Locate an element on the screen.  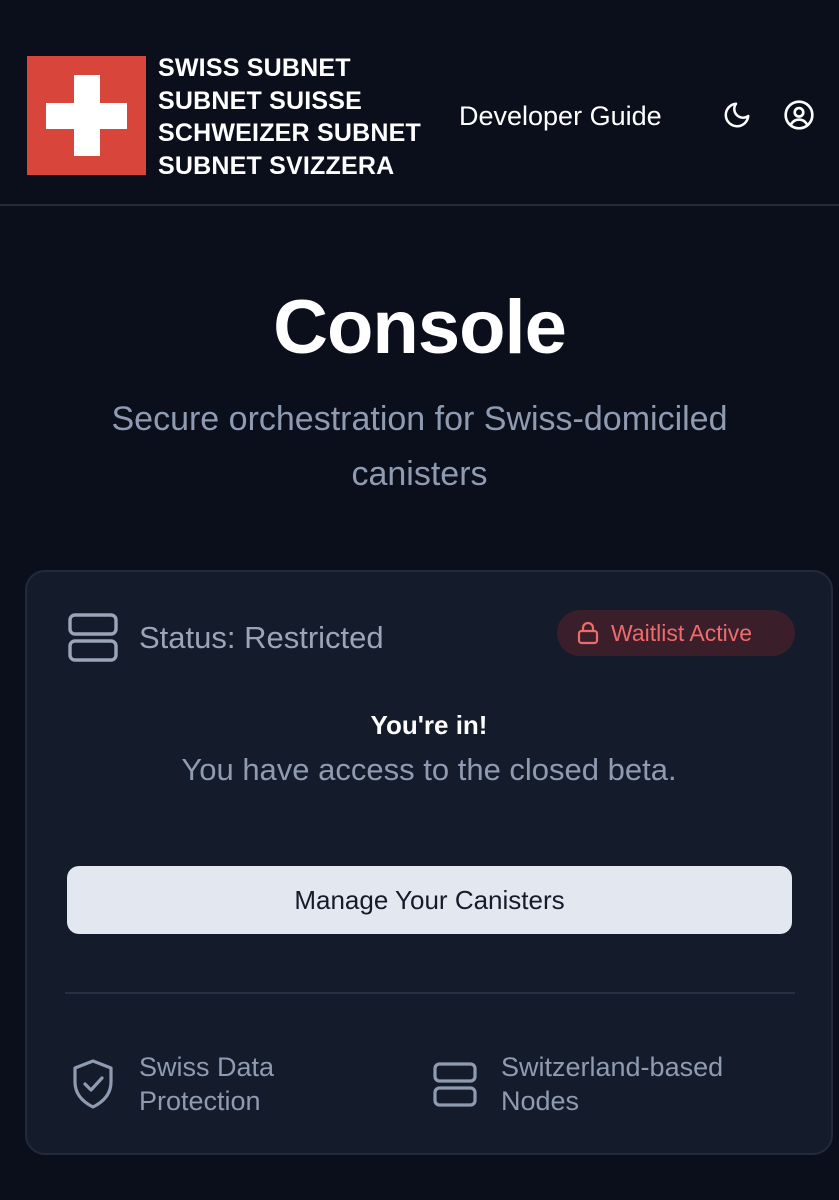
feature-label-line: Nodes is located at coordinates (540, 1101).